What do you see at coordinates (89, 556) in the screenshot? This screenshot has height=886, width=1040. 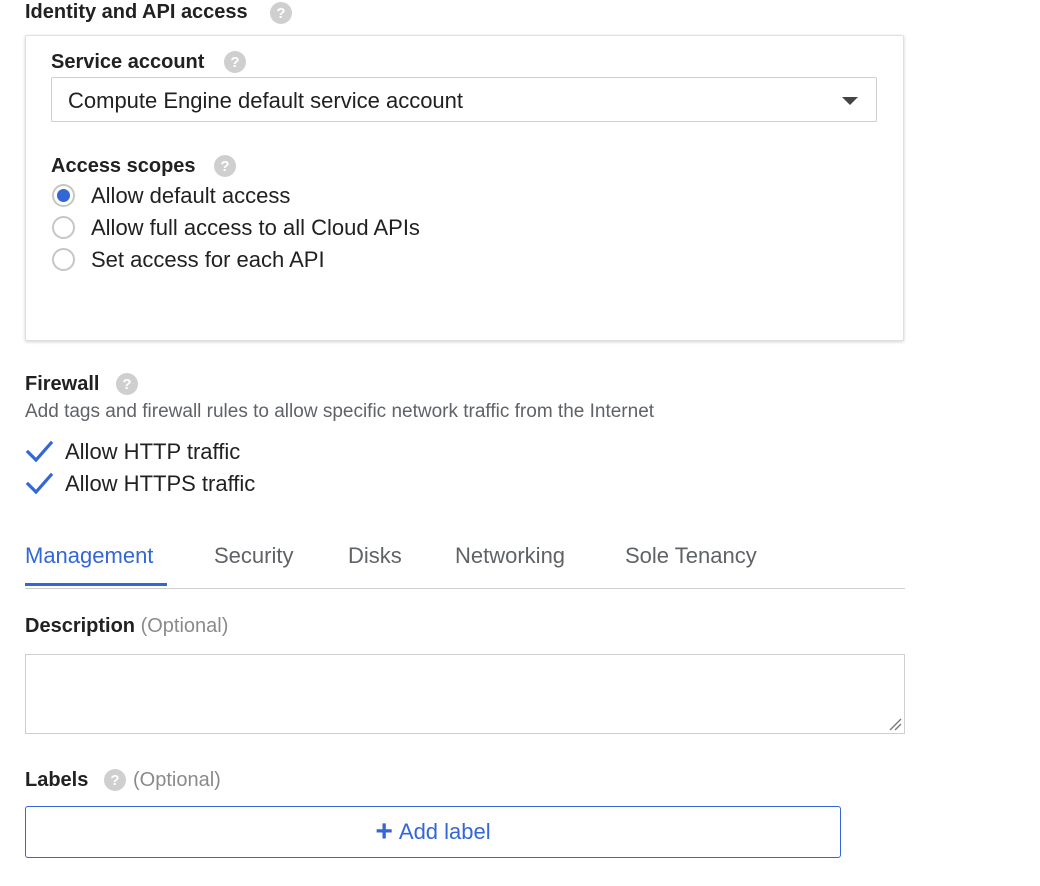 I see `tab-management: Management` at bounding box center [89, 556].